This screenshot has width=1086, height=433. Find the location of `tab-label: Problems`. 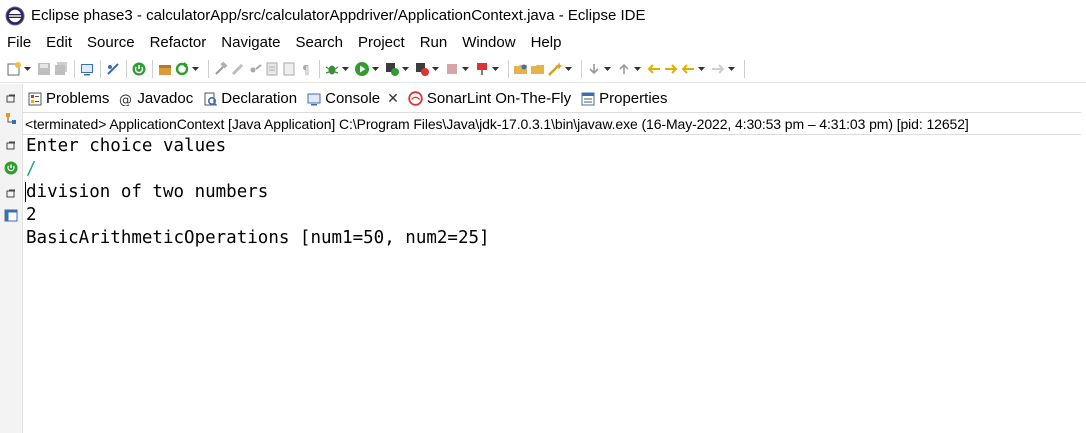

tab-label: Problems is located at coordinates (78, 98).